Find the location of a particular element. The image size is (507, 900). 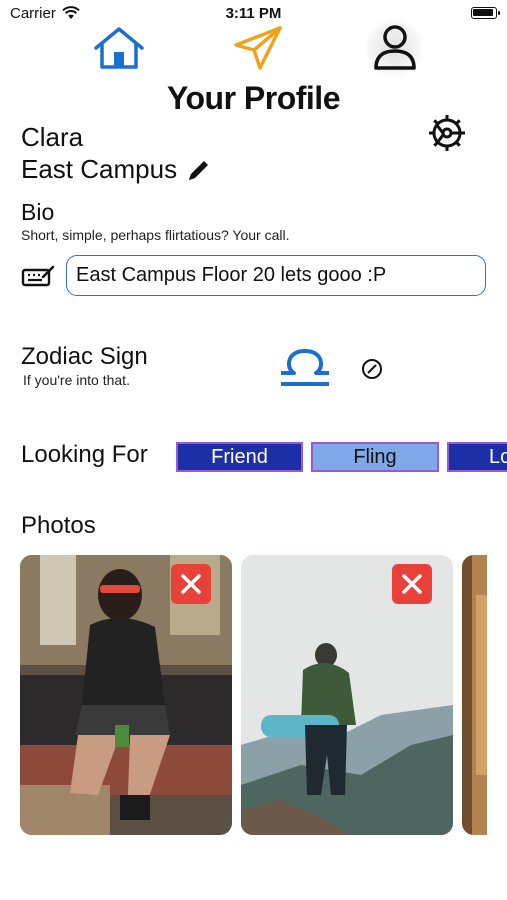

looking-for-option-friend: Friend is located at coordinates (239, 457).